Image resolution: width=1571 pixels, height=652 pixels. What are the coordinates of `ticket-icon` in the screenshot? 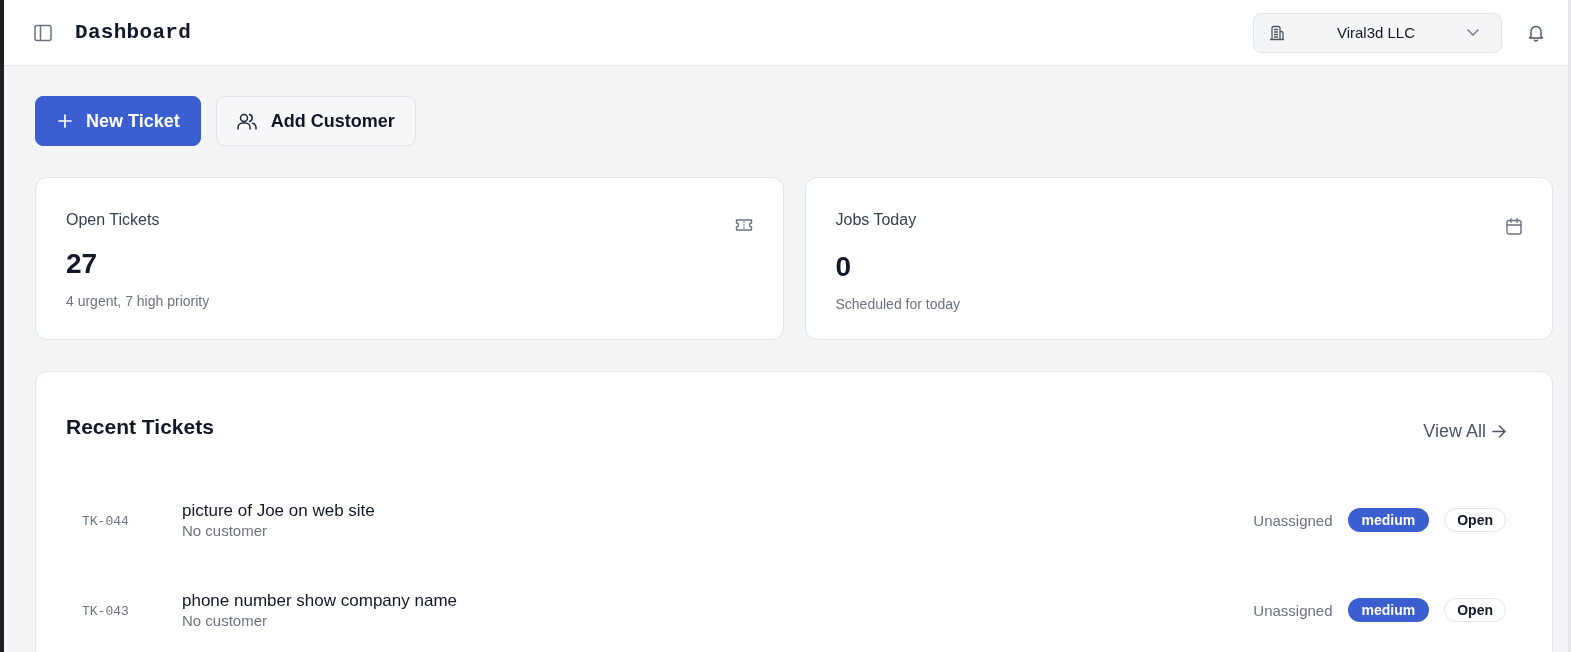 It's located at (743, 225).